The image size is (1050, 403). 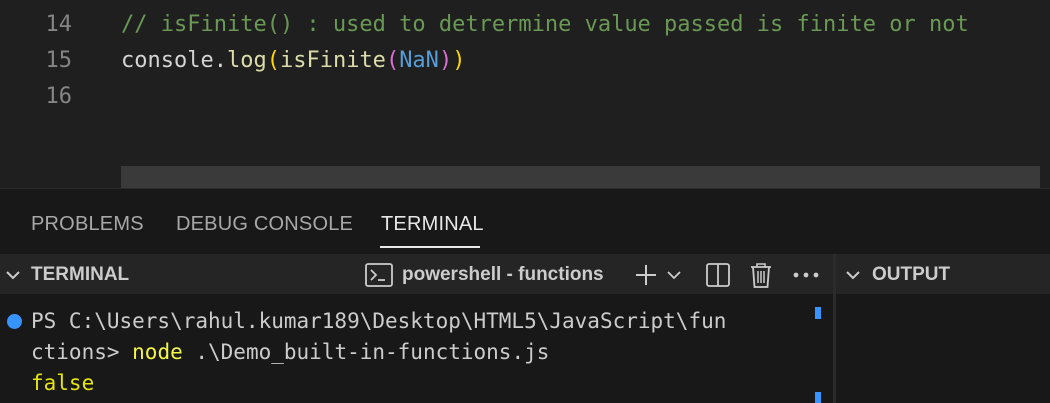 What do you see at coordinates (167, 60) in the screenshot?
I see `token-object: console` at bounding box center [167, 60].